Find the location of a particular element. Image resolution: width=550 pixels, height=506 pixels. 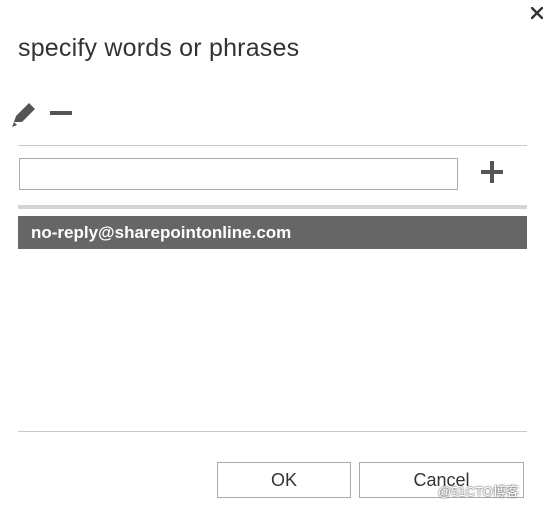

pencil-icon is located at coordinates (23, 115).